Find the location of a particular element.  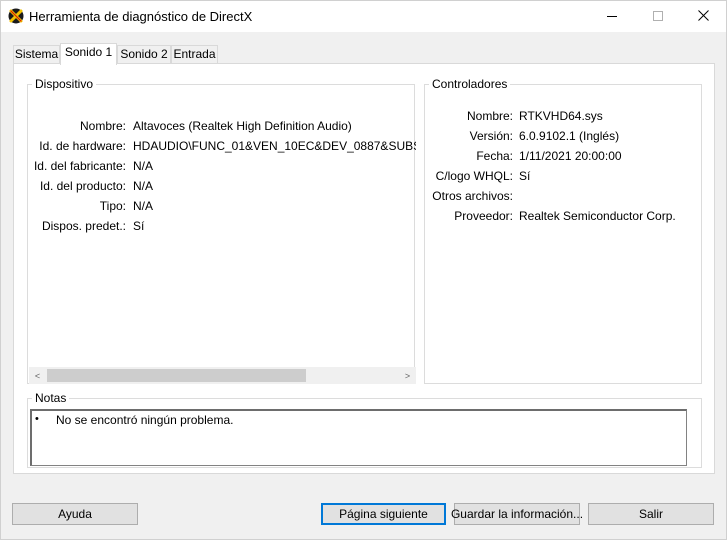

window-title: Herramienta de diagnóstico de DirectX is located at coordinates (141, 16).